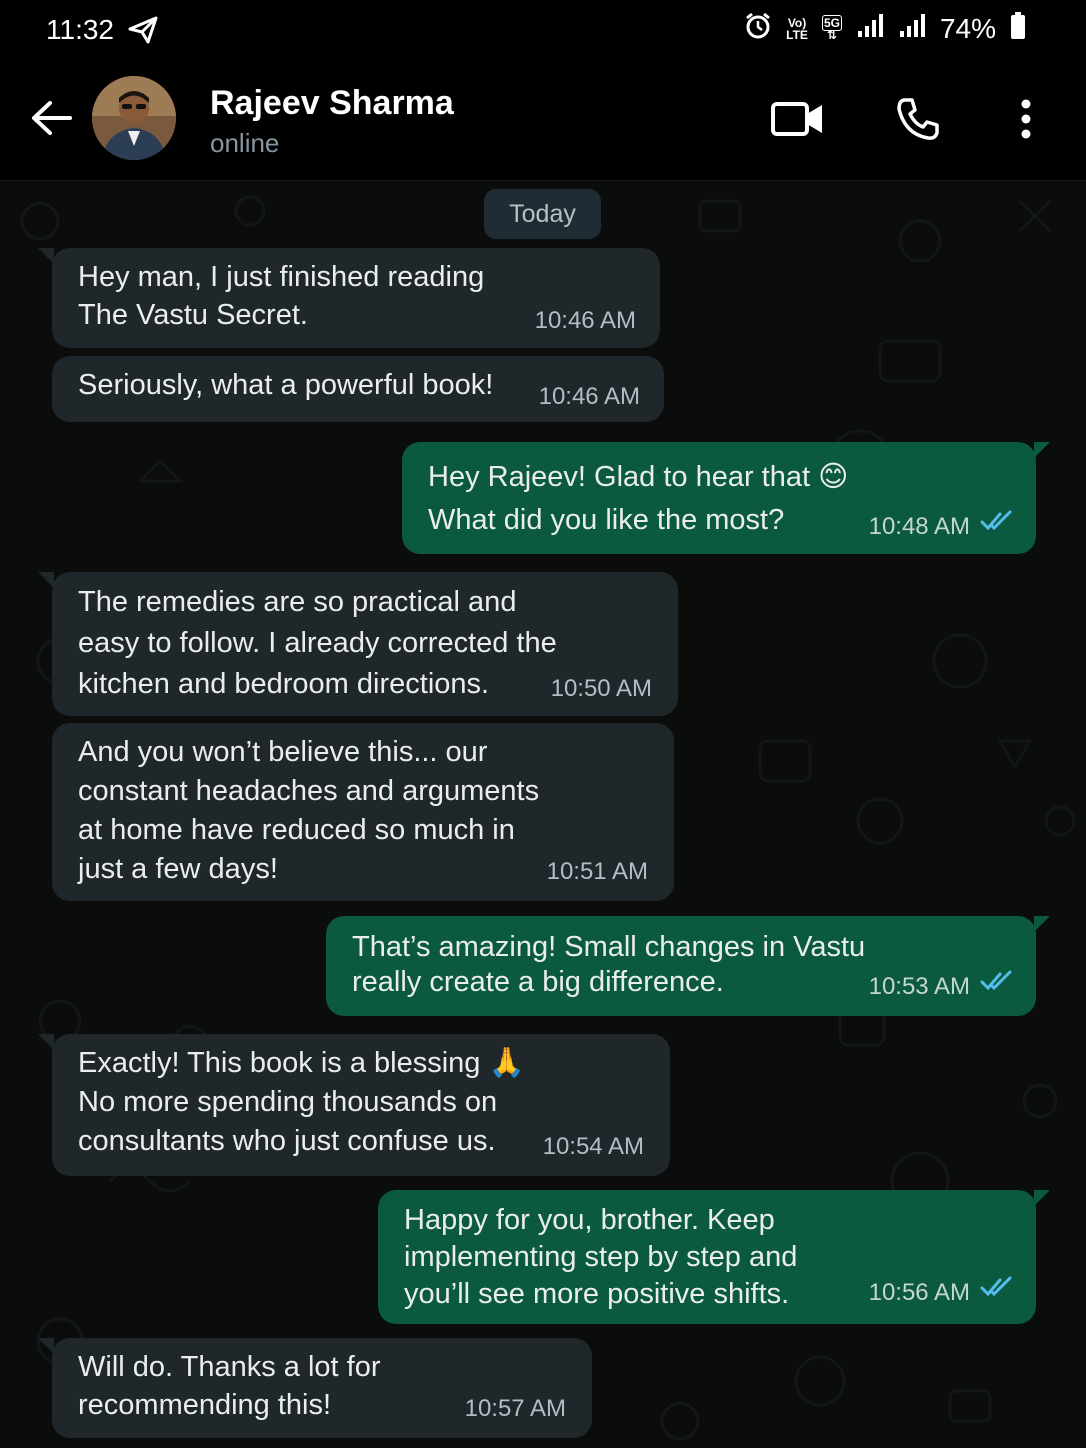  What do you see at coordinates (143, 32) in the screenshot?
I see `telegram-icon` at bounding box center [143, 32].